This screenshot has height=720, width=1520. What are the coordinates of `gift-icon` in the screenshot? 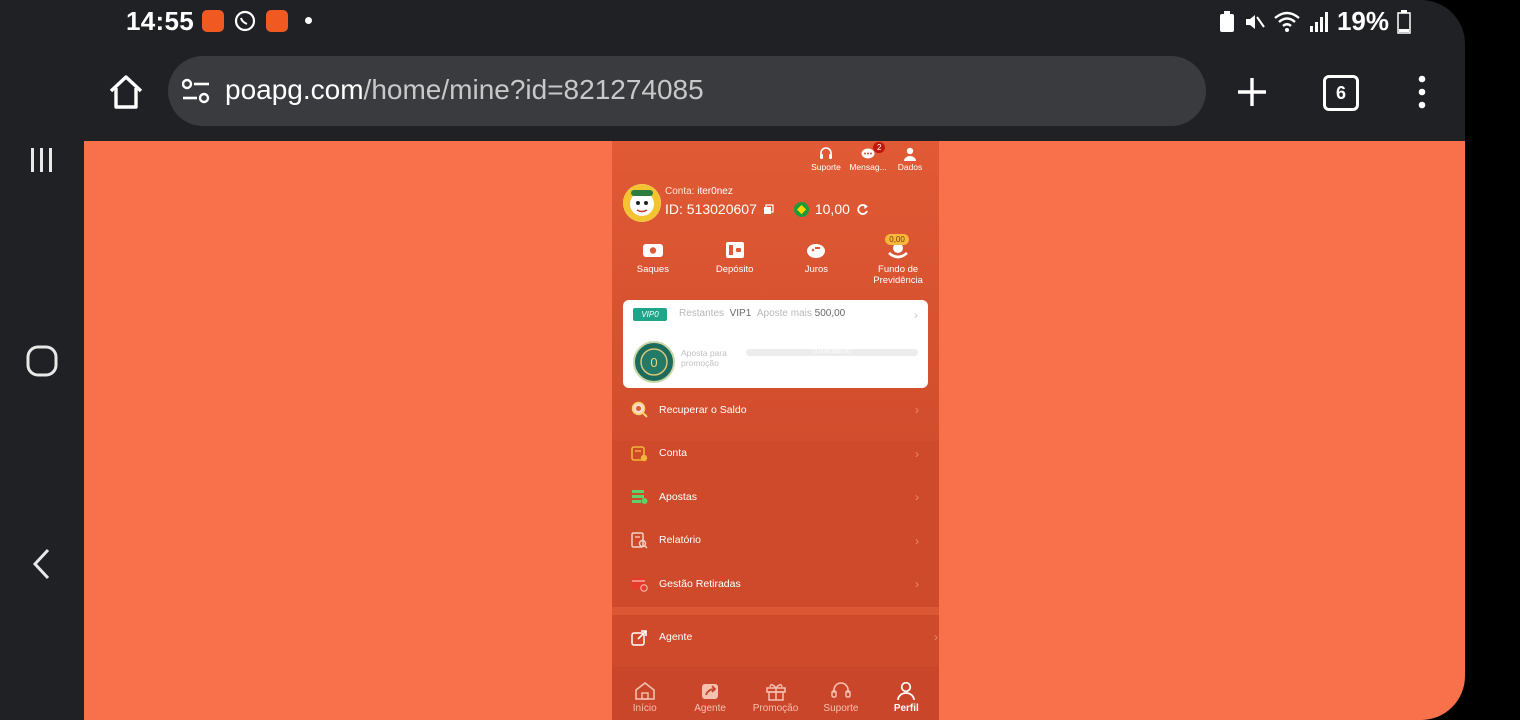 It's located at (775, 692).